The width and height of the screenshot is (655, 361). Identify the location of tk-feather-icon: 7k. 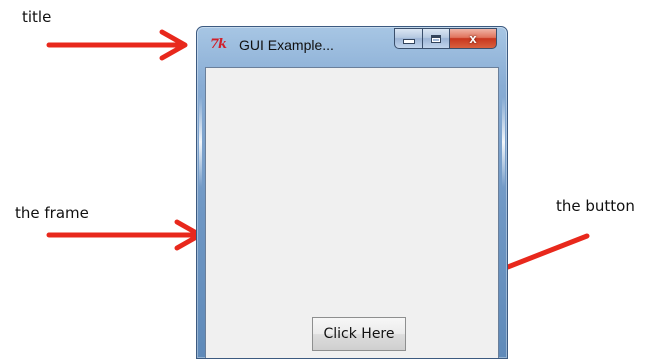
(218, 44).